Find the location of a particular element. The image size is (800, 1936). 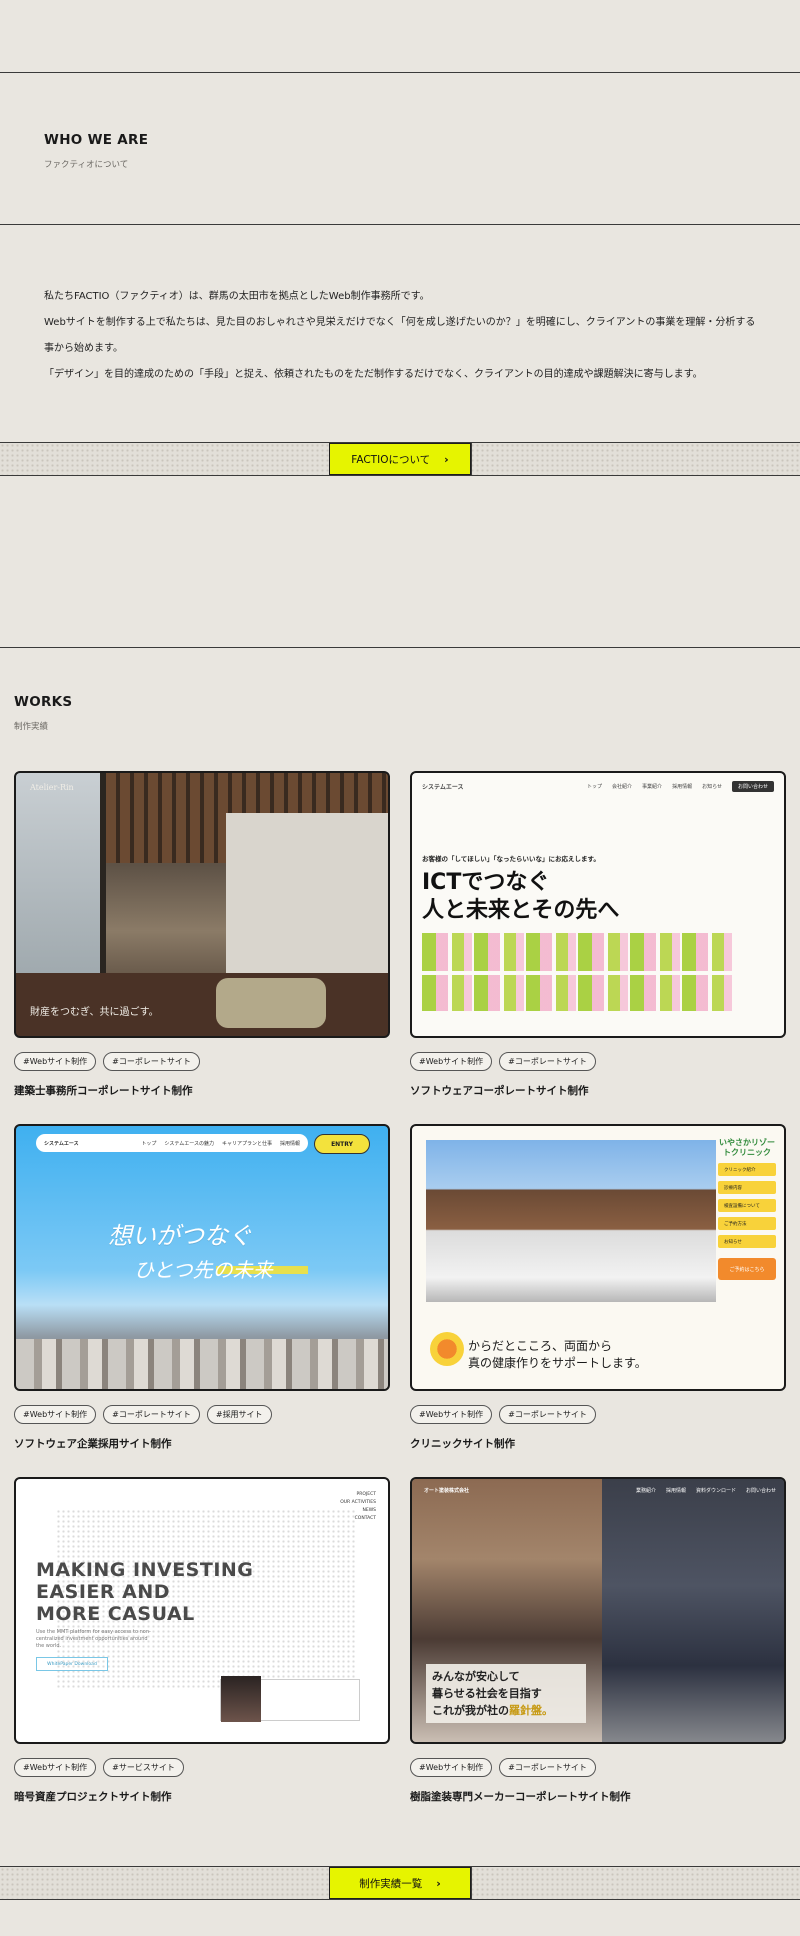

thumb-copy: 財産をつむぎ、共に過ごす。 is located at coordinates (94, 1012).